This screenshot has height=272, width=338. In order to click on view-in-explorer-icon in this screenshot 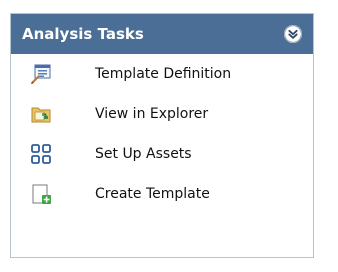, I will do `click(41, 114)`.